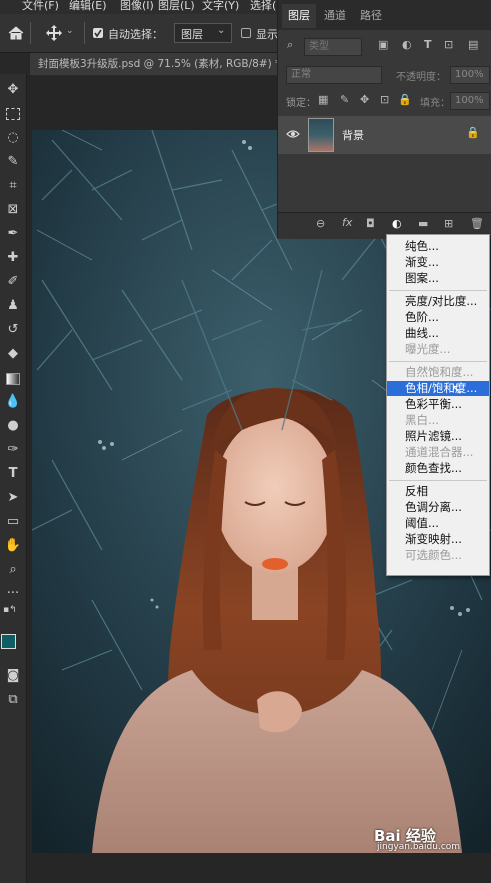 This screenshot has height=883, width=491. What do you see at coordinates (13, 570) in the screenshot?
I see `zoom-icon: ⌕` at bounding box center [13, 570].